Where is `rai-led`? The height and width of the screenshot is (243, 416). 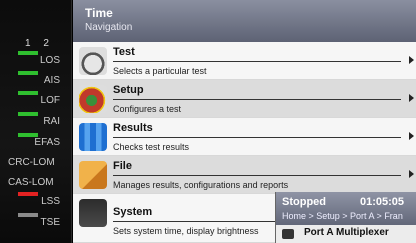
rai-led is located at coordinates (28, 114).